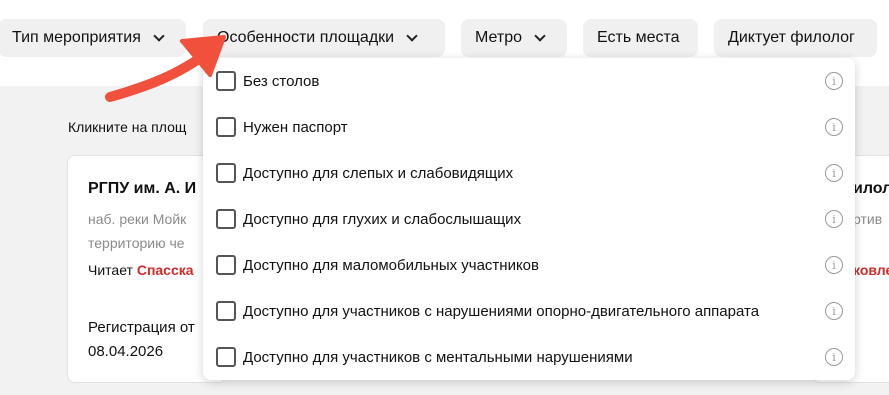 This screenshot has height=395, width=889. I want to click on map-hint-text: Кликните на площ, so click(127, 127).